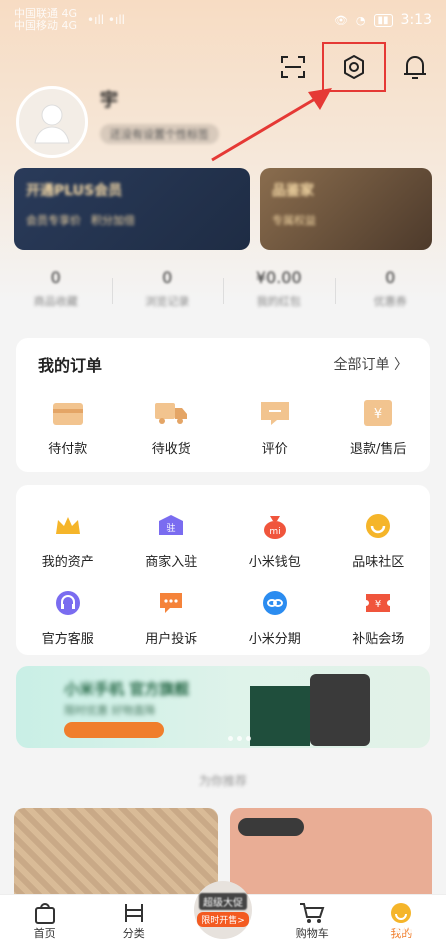  I want to click on stat-label: 商品收藏, so click(55, 301).